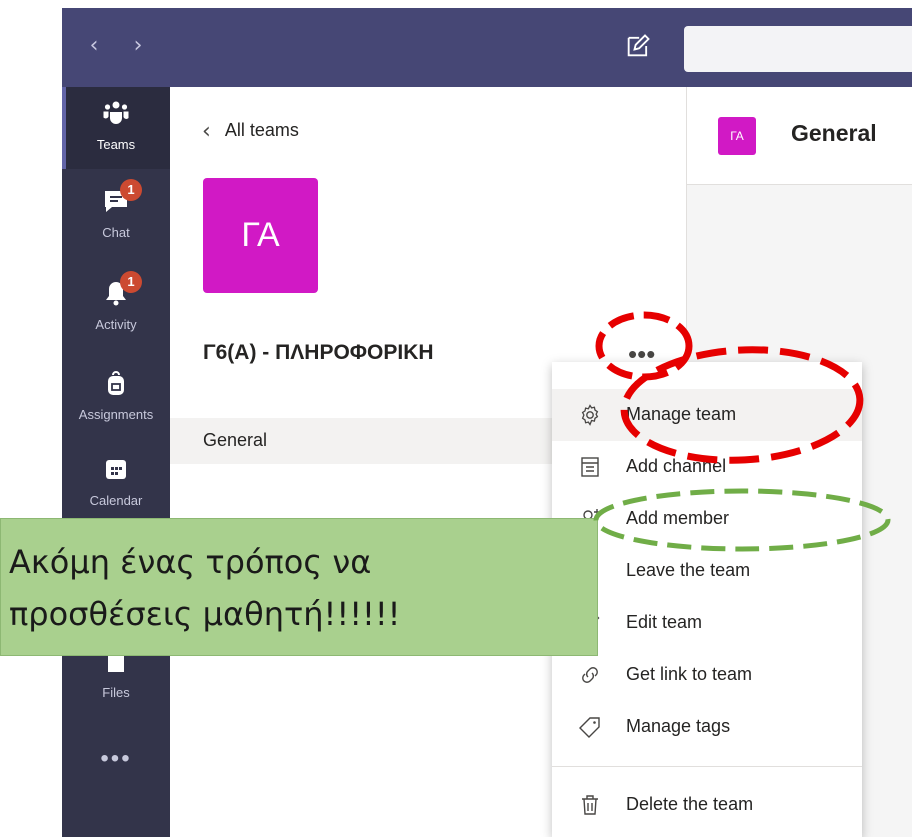 The width and height of the screenshot is (912, 837). Describe the element at coordinates (590, 805) in the screenshot. I see `trash-icon` at that location.